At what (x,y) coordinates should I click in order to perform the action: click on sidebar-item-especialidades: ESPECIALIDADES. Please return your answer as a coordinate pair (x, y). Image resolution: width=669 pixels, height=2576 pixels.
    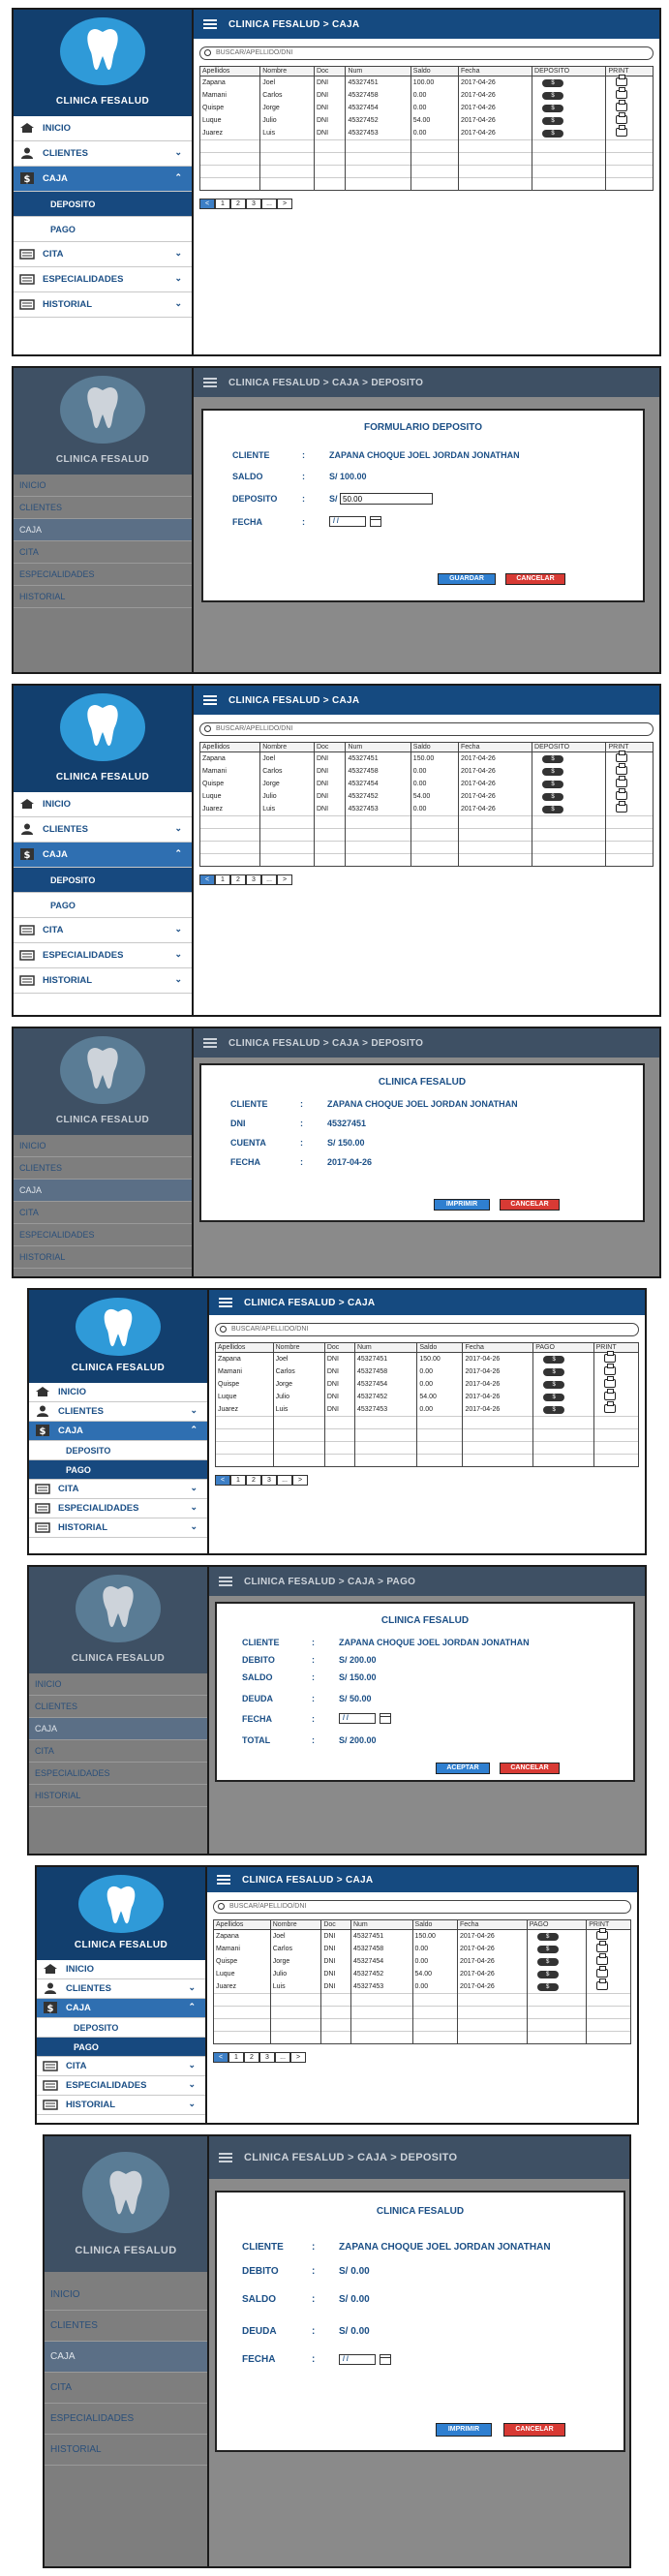
    Looking at the image, I should click on (126, 2419).